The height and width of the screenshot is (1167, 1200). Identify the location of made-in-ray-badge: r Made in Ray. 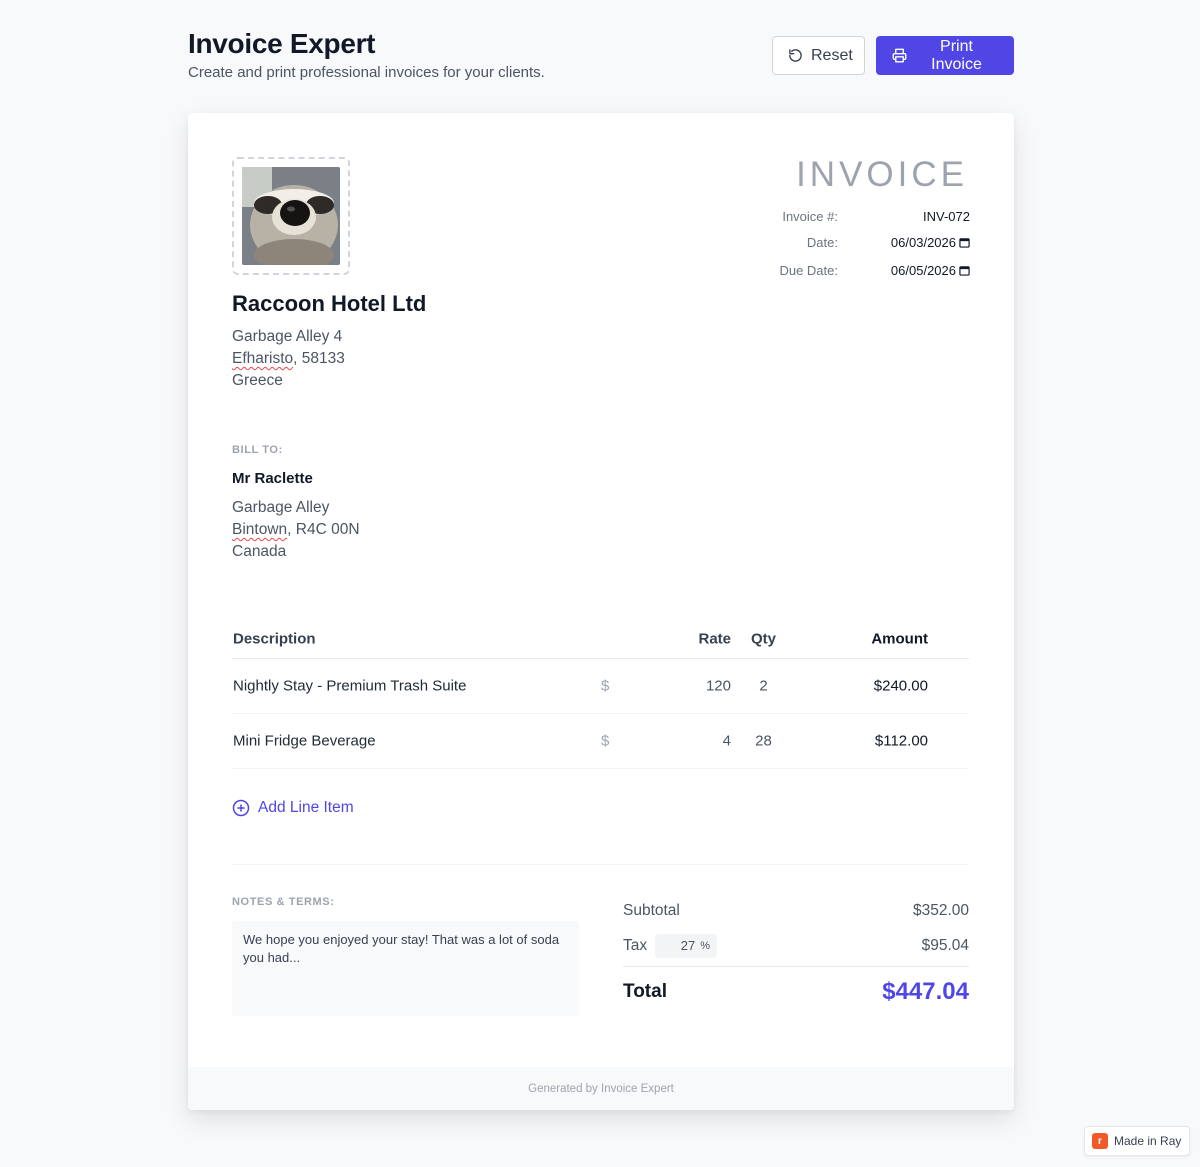
(1137, 1141).